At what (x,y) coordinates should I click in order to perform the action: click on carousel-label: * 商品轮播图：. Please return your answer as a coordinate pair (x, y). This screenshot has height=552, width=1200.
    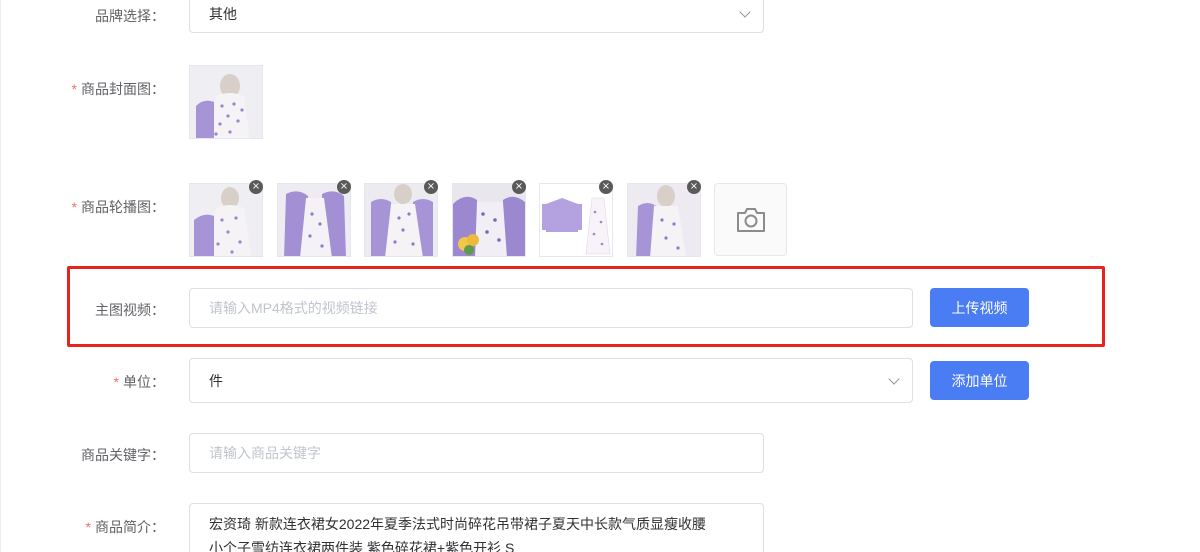
    Looking at the image, I should click on (118, 207).